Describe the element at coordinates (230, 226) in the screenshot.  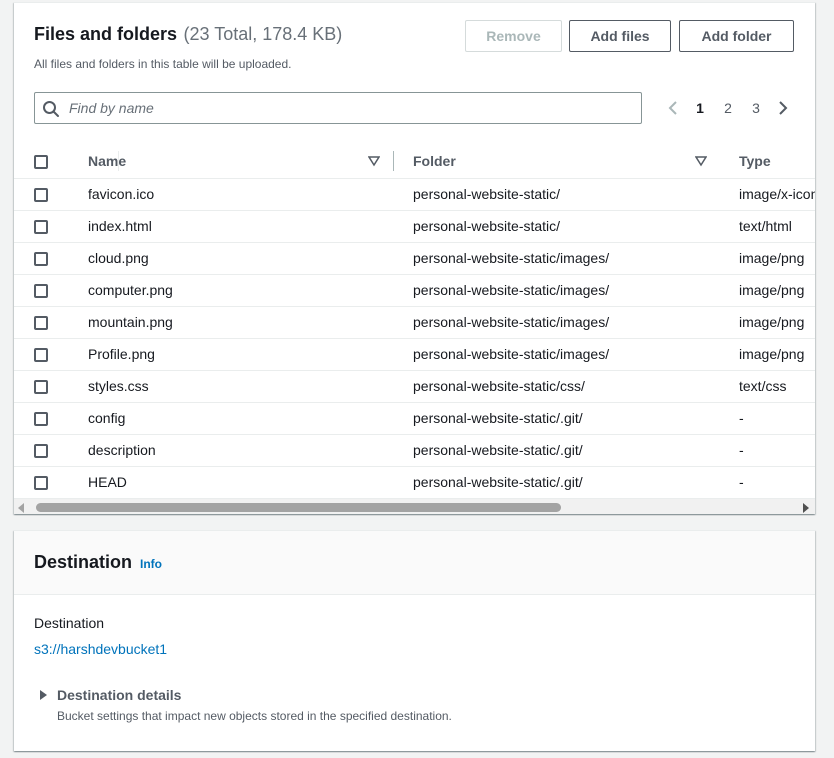
I see `file-name-cell: index.html` at that location.